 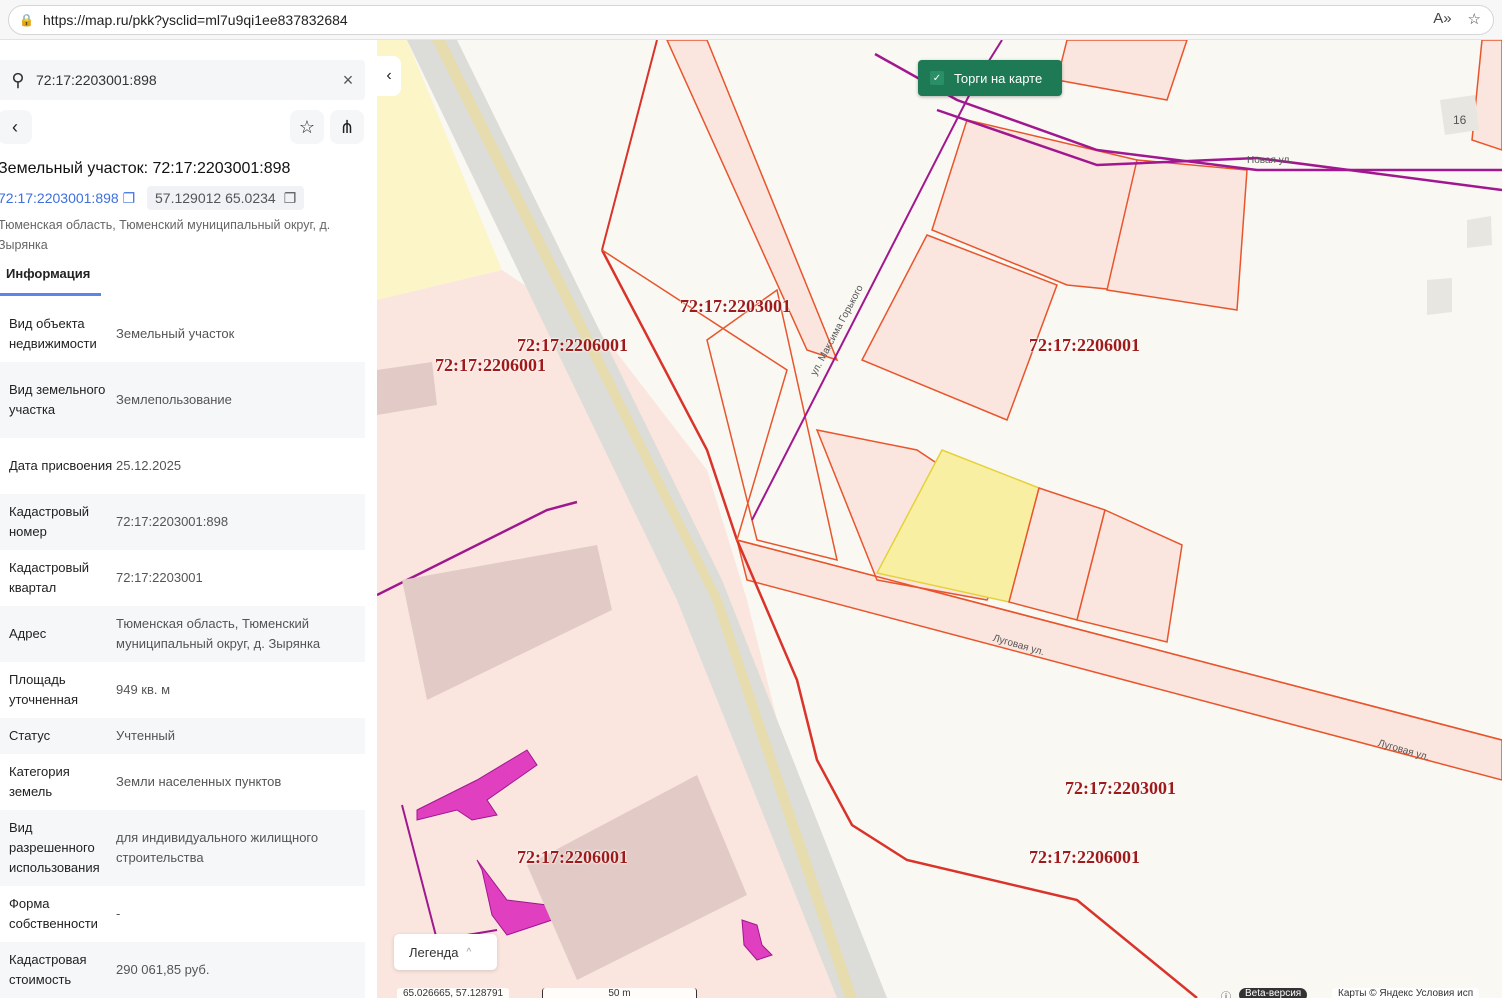 What do you see at coordinates (159, 577) in the screenshot?
I see `info-value: 72:17:2203001` at bounding box center [159, 577].